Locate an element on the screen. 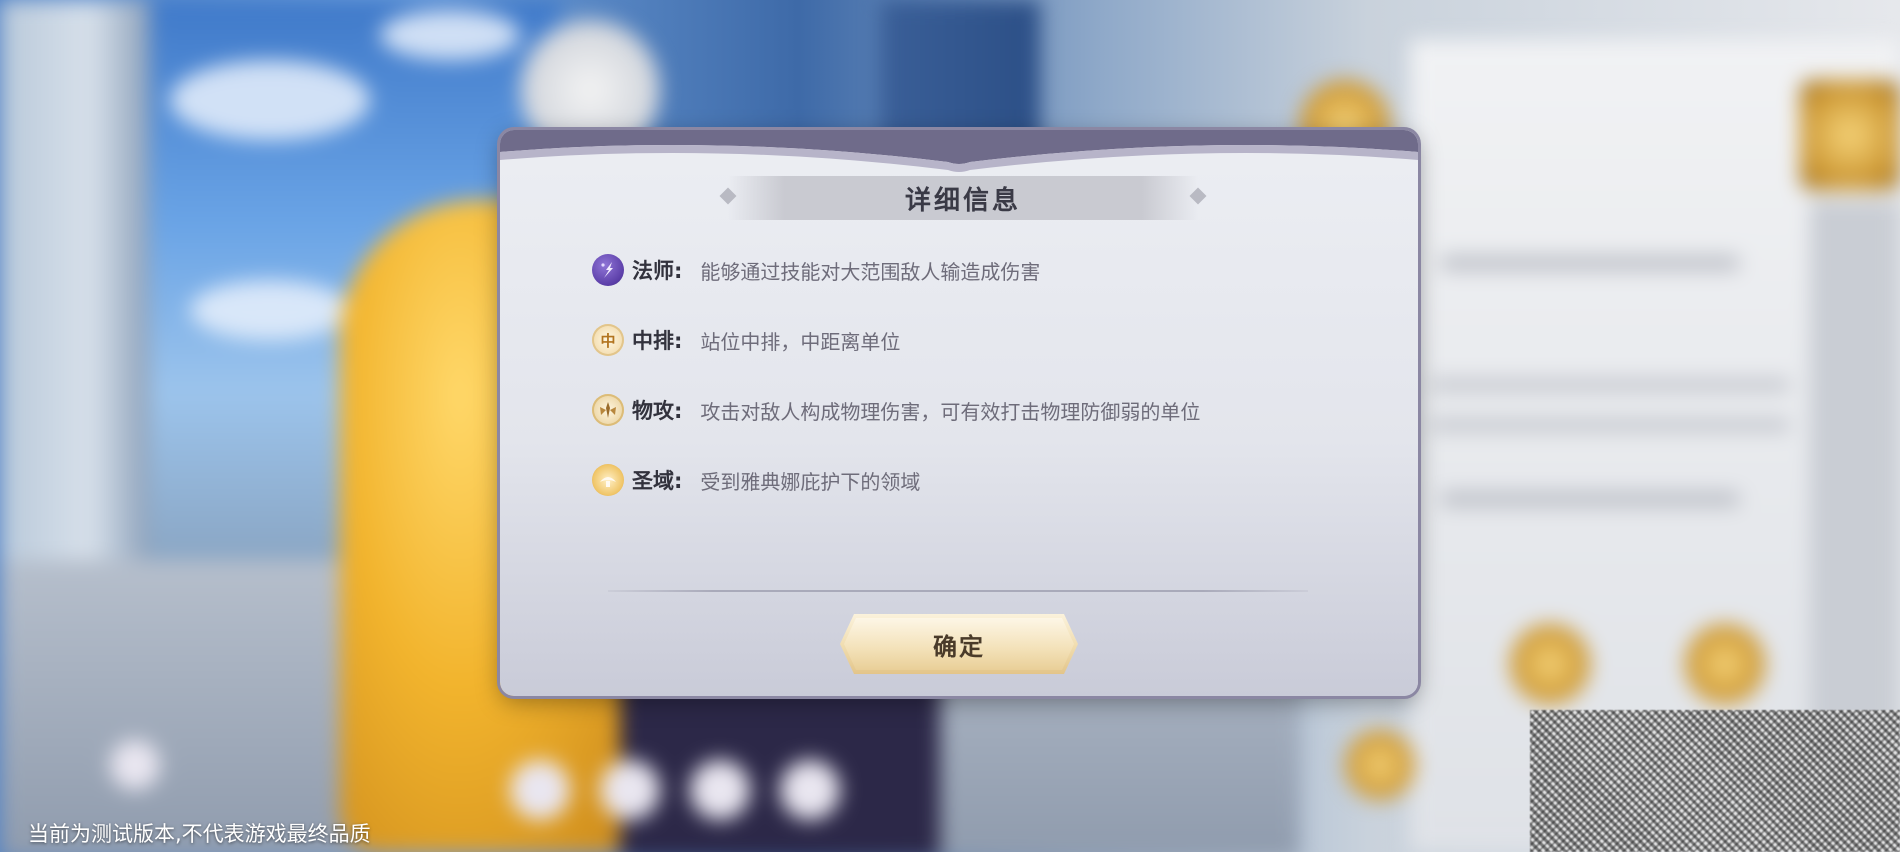  dialog-title: 详细信息 is located at coordinates (962, 200).